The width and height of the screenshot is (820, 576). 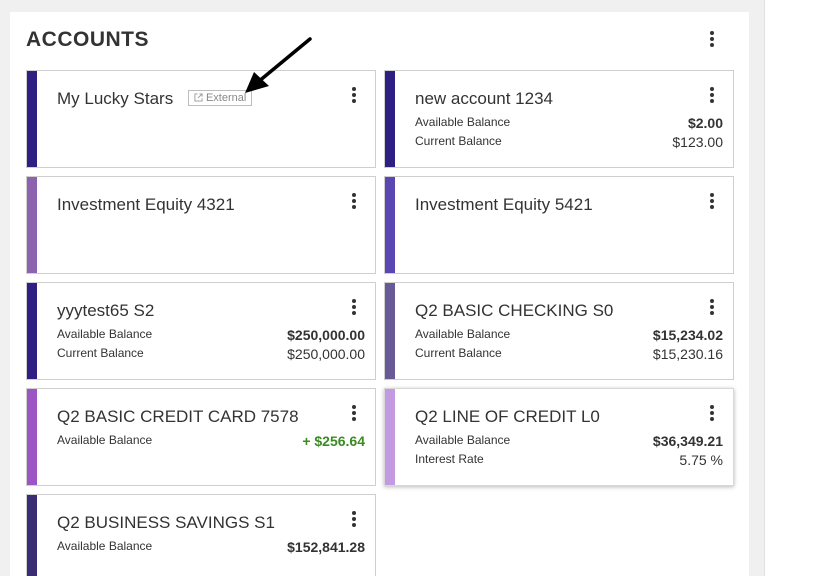 I want to click on account-card-investment-equity-5421: Investment Equity 5421, so click(x=559, y=225).